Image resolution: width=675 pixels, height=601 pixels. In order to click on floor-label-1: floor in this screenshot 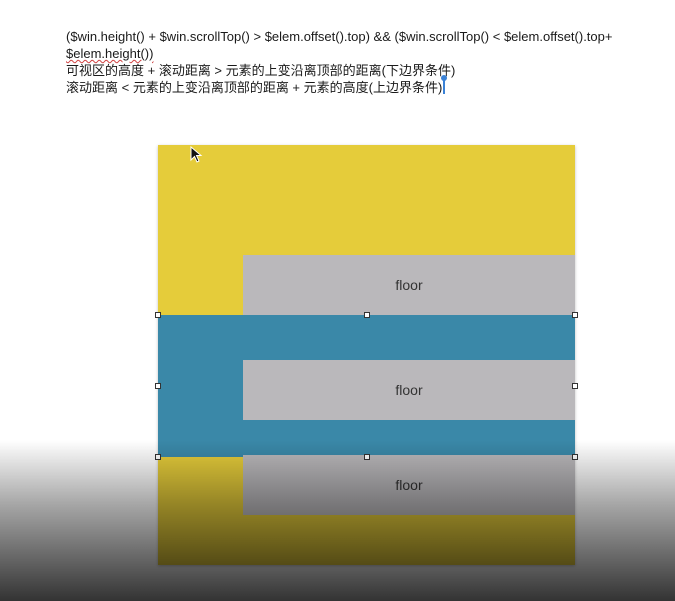, I will do `click(409, 285)`.